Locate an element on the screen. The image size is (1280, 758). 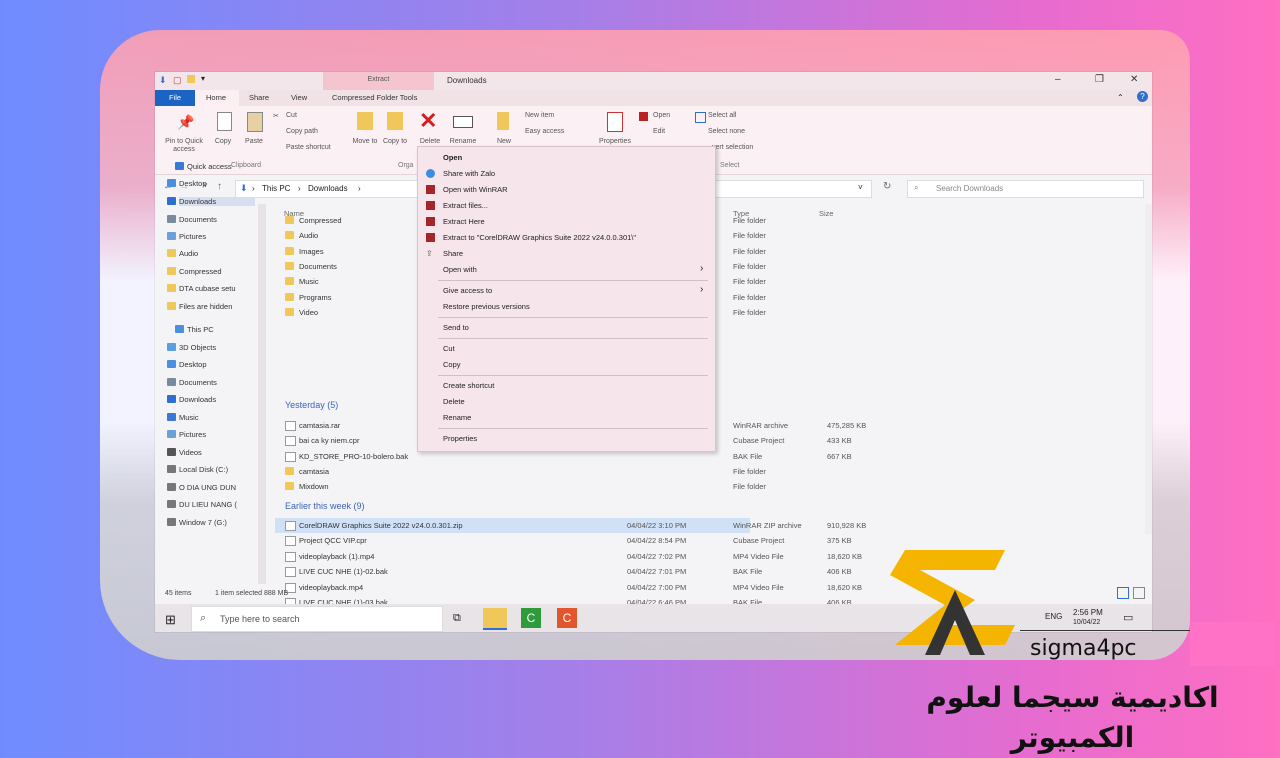
delete-button: Delete is located at coordinates (430, 142).